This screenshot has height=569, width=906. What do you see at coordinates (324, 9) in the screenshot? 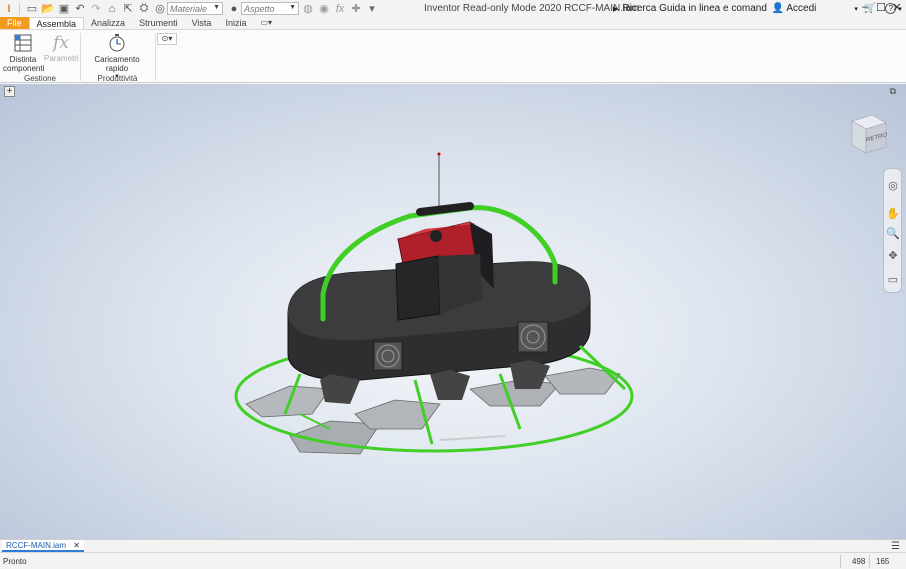
I see `adjust-icon: ◉` at bounding box center [324, 9].